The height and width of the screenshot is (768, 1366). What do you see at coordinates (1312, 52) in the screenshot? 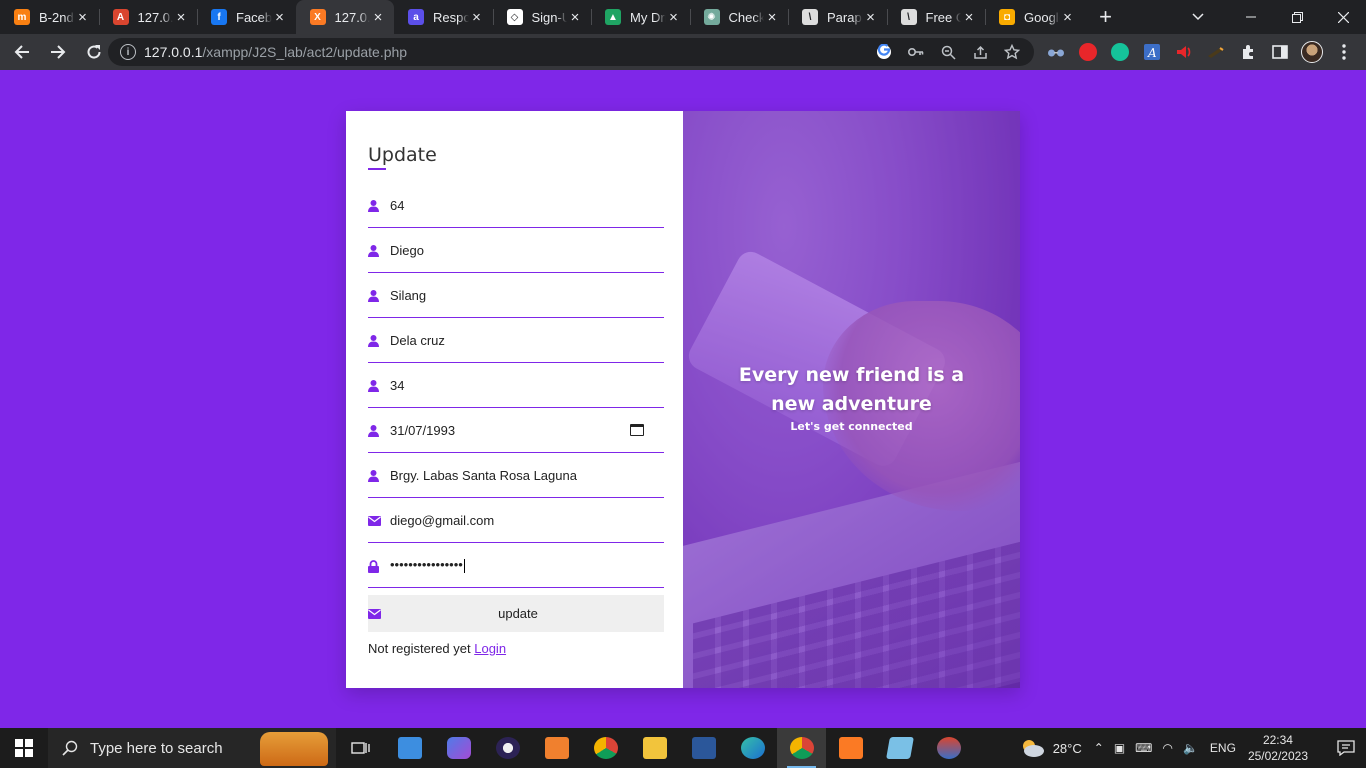
I see `profile-avatar` at bounding box center [1312, 52].